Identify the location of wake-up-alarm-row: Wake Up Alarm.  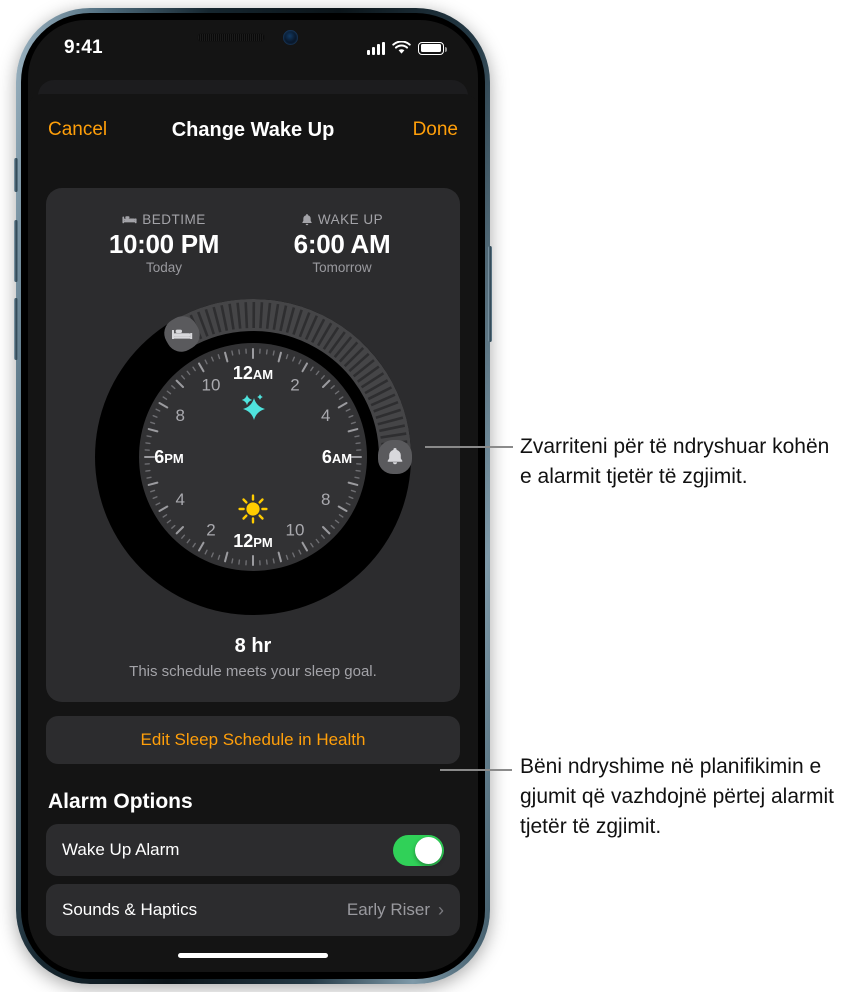
(253, 850).